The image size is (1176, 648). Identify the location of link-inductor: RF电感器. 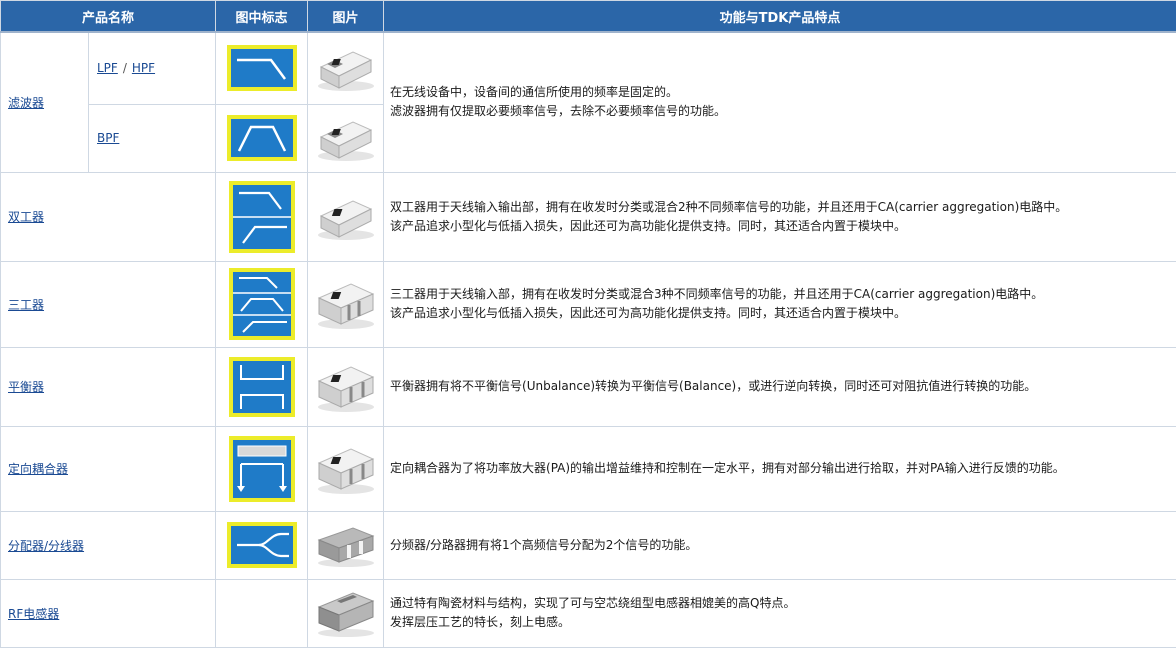
(33, 614).